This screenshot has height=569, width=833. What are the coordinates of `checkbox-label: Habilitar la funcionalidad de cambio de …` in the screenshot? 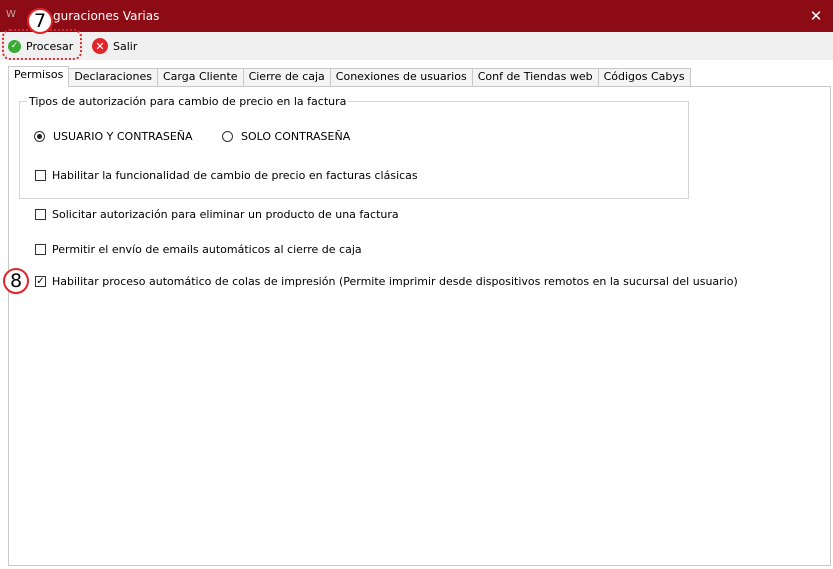 It's located at (235, 175).